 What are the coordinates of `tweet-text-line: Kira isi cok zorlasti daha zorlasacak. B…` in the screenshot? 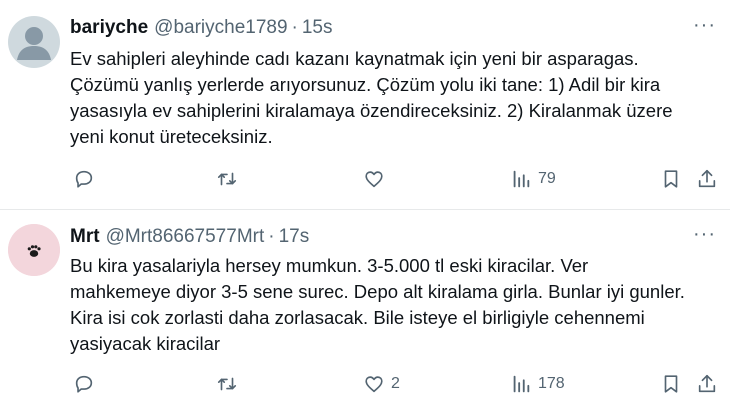 It's located at (357, 317).